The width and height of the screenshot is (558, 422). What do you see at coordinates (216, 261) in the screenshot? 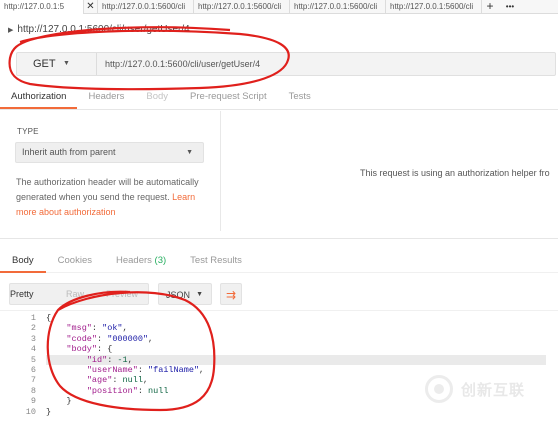
I see `tab-test-results: Test Results` at bounding box center [216, 261].